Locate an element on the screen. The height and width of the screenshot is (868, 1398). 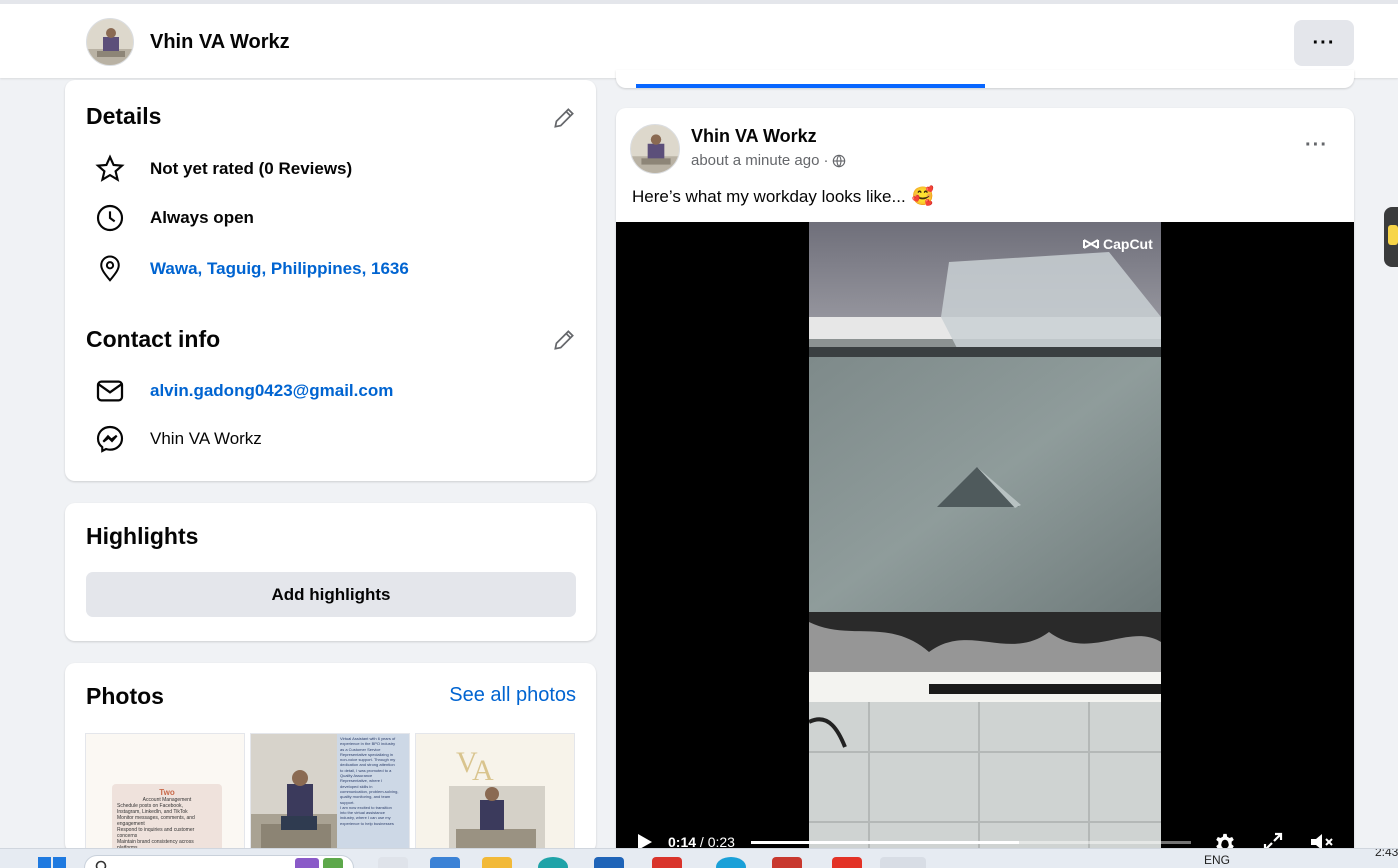
email-row: alvin.gadong0423@gmail.com is located at coordinates (243, 391).